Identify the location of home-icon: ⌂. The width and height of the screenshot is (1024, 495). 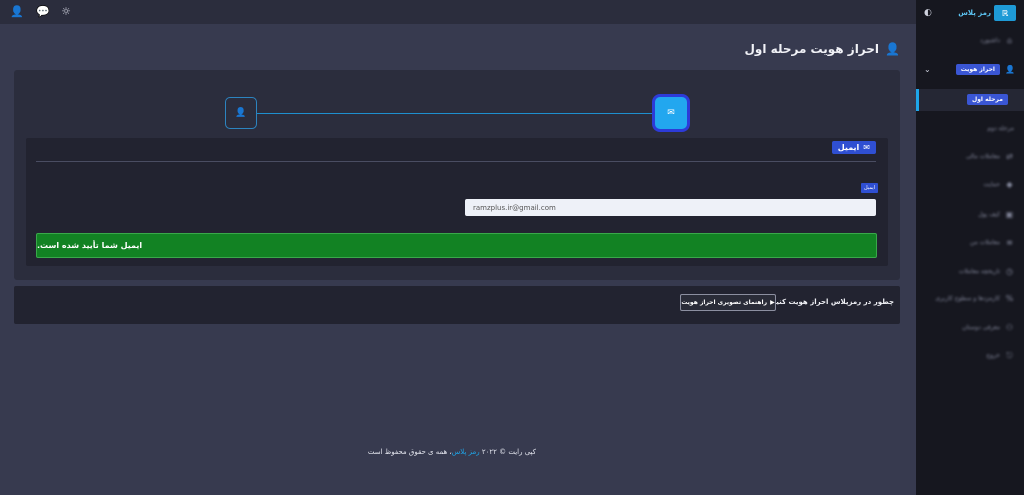
(1009, 40).